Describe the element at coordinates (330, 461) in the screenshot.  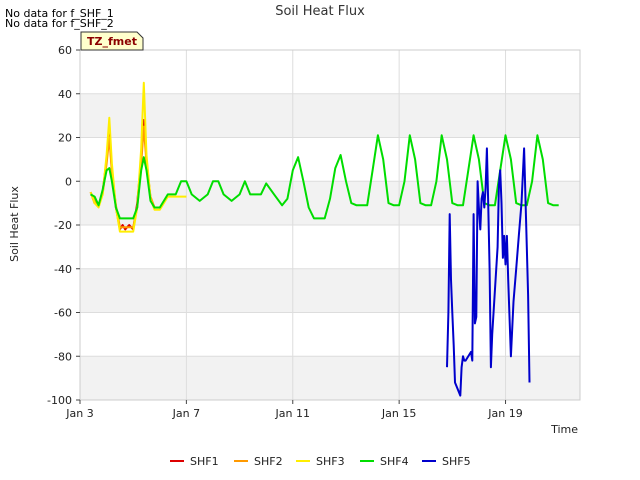
I see `legend-label-shf3: SHF3` at that location.